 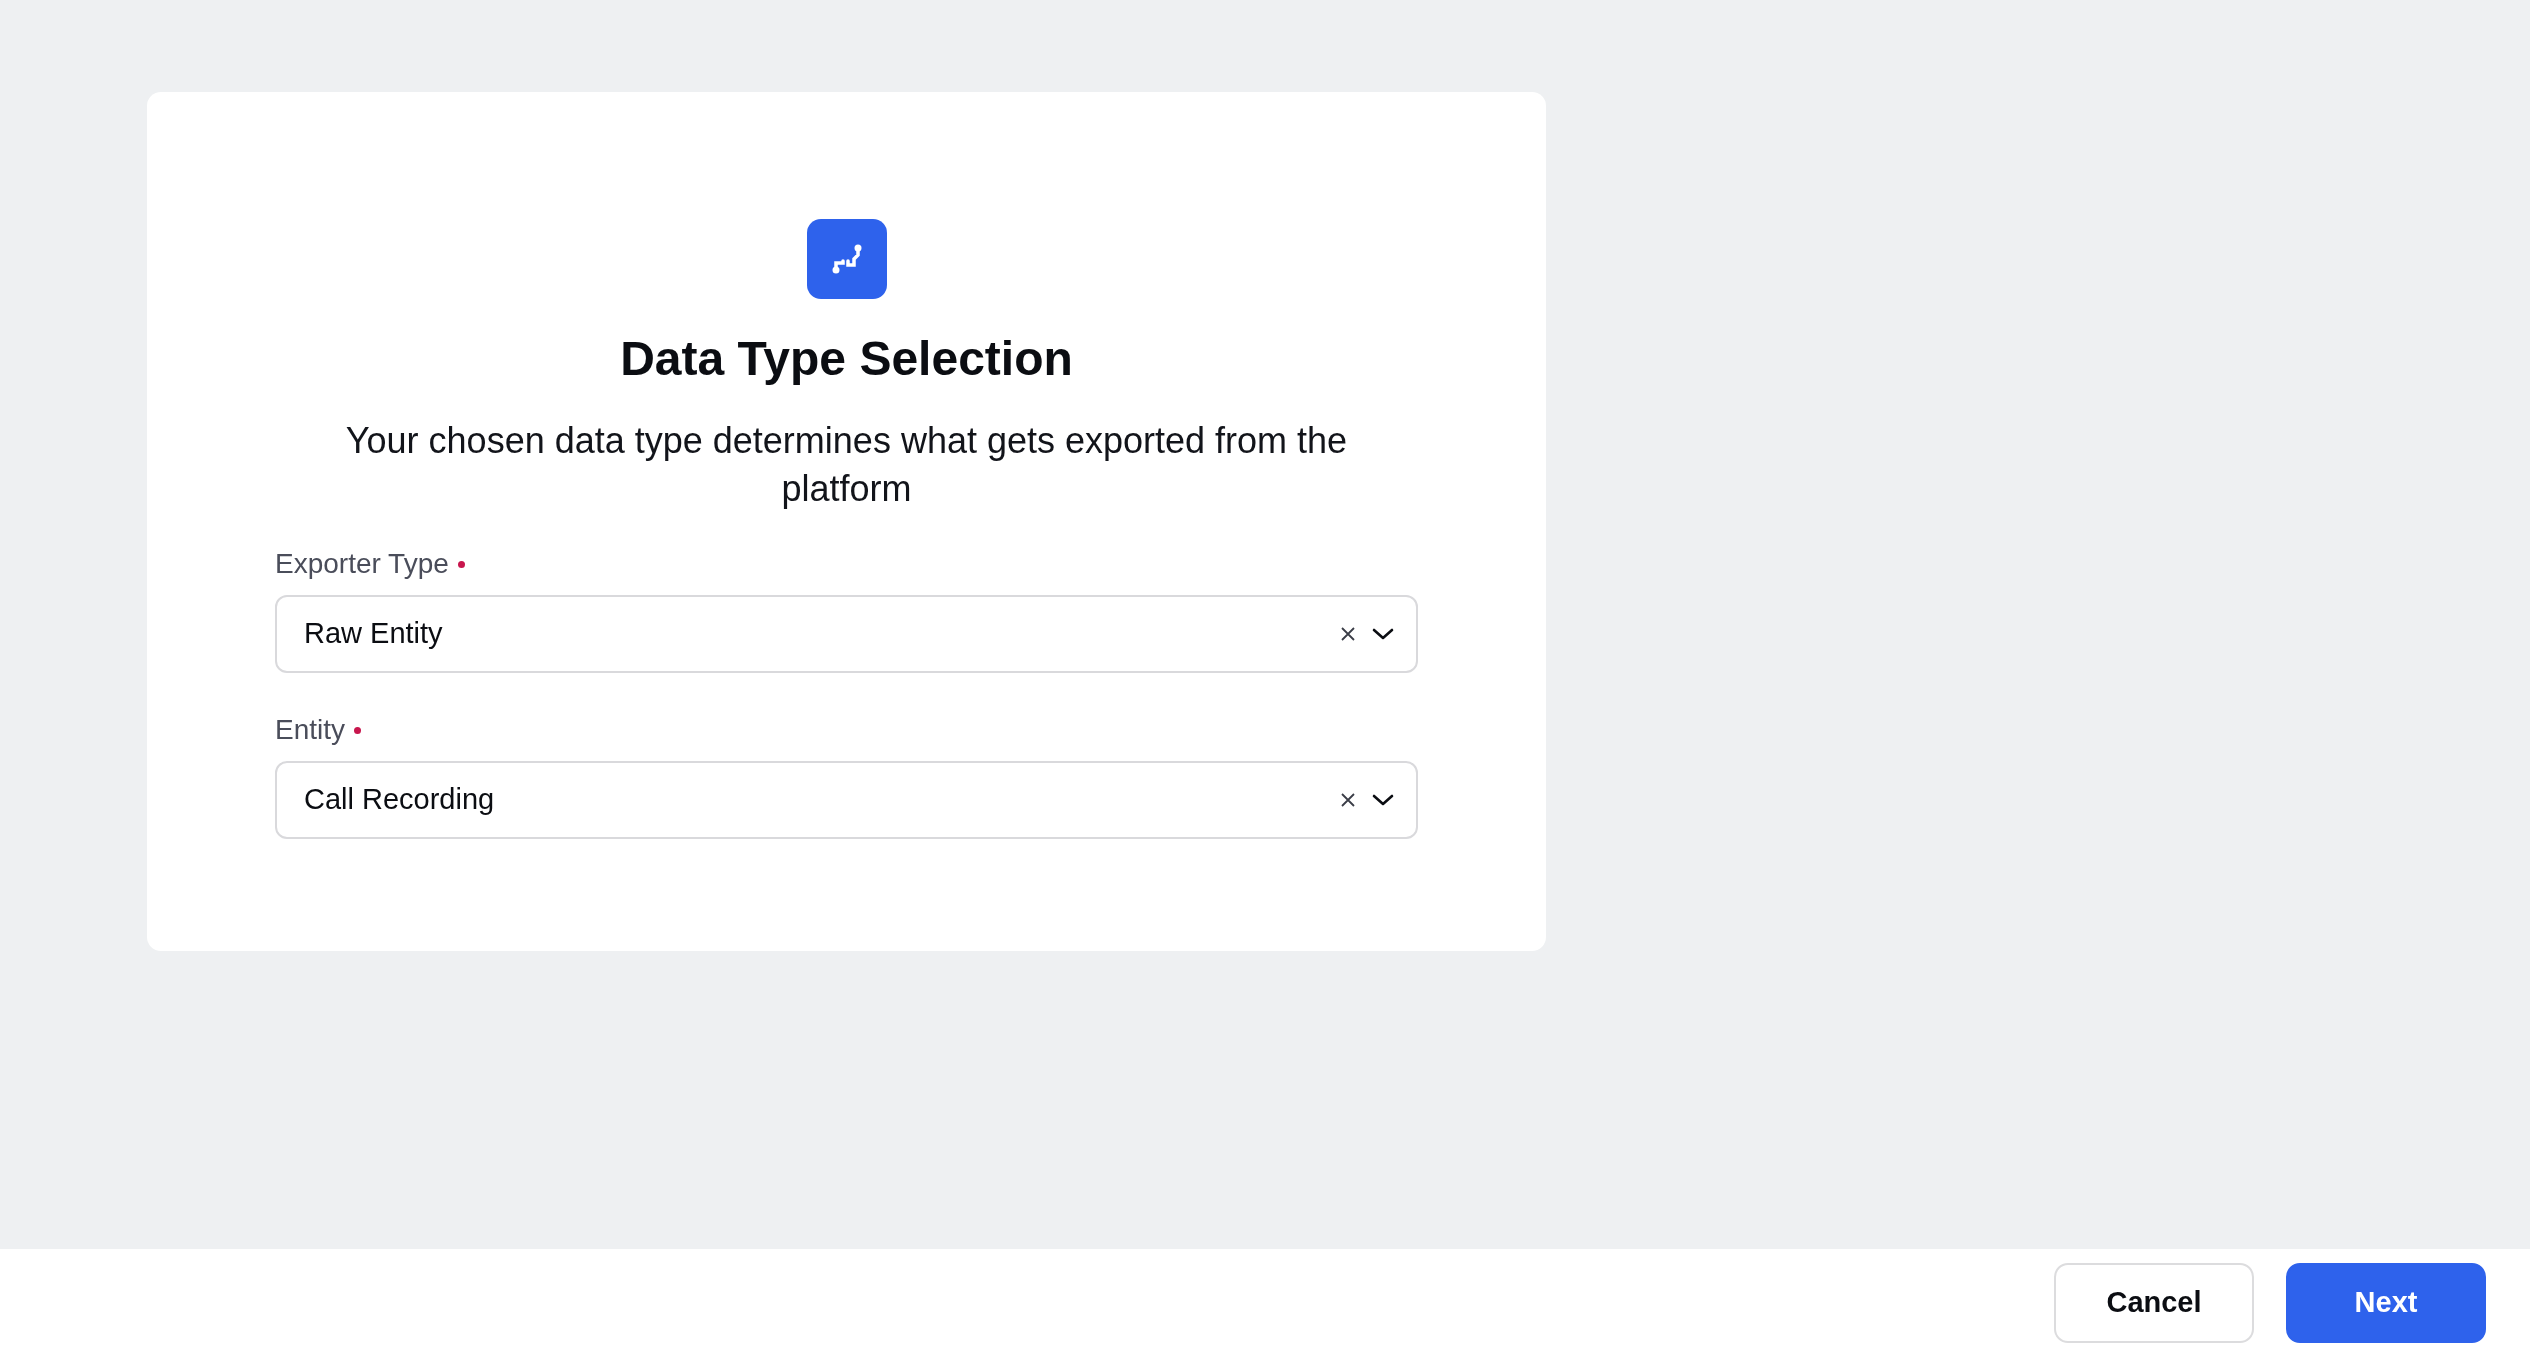 I want to click on field-label: Exporter Type, so click(x=362, y=564).